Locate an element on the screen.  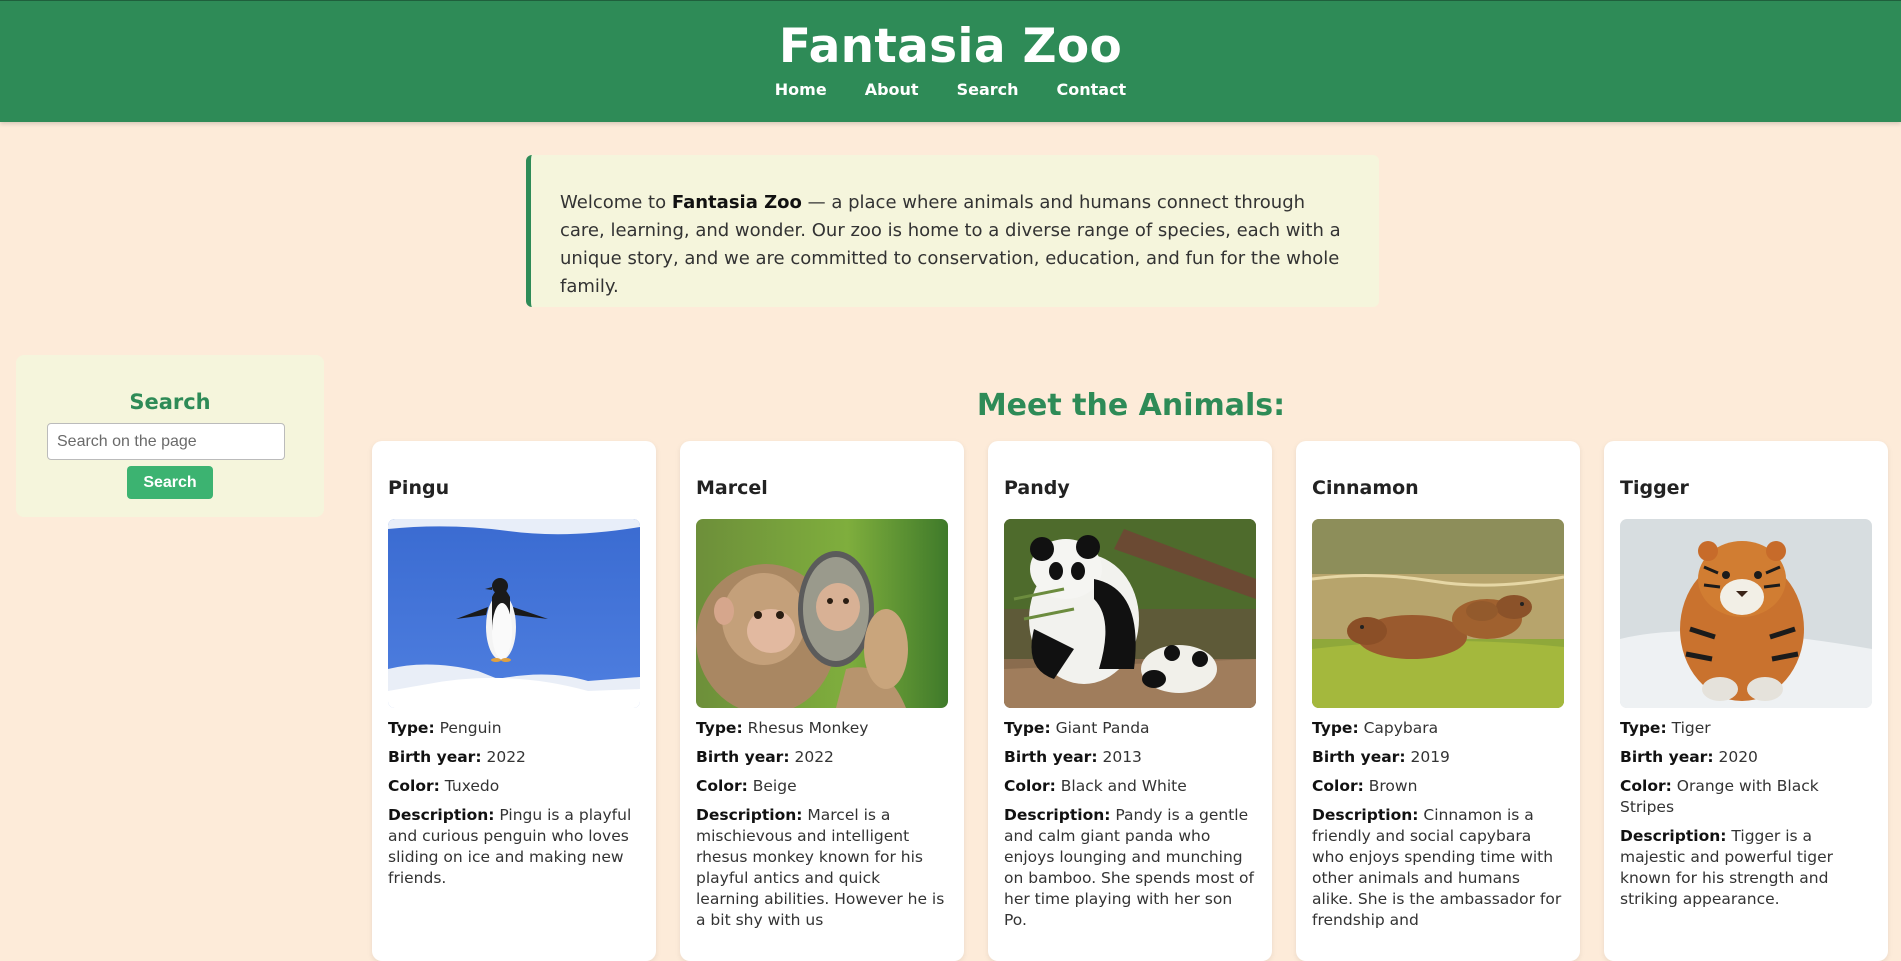
search-sidebar: Search Search is located at coordinates (170, 436).